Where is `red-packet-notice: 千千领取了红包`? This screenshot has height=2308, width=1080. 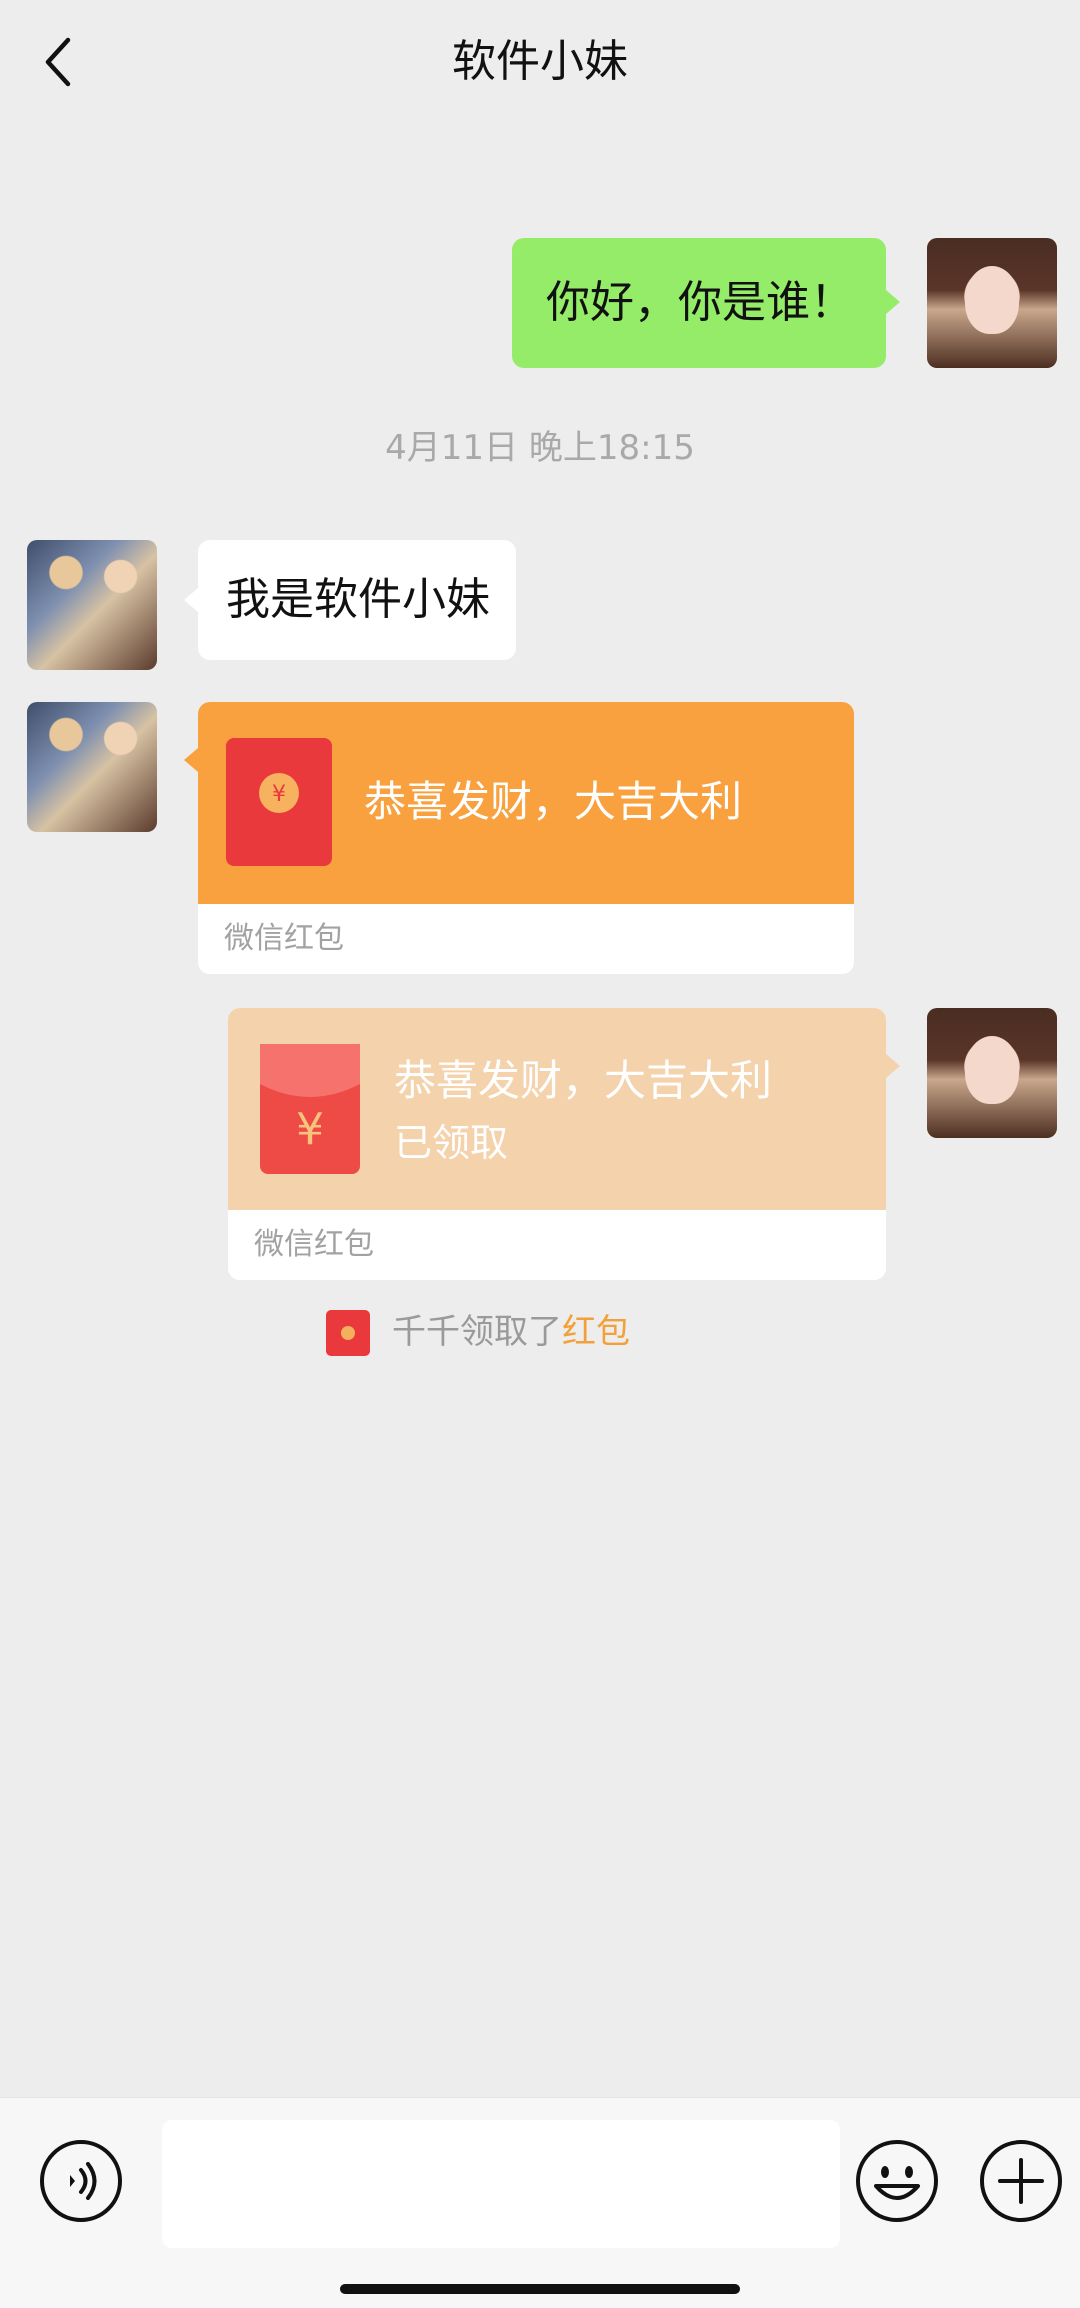
red-packet-notice: 千千领取了红包 is located at coordinates (540, 1332).